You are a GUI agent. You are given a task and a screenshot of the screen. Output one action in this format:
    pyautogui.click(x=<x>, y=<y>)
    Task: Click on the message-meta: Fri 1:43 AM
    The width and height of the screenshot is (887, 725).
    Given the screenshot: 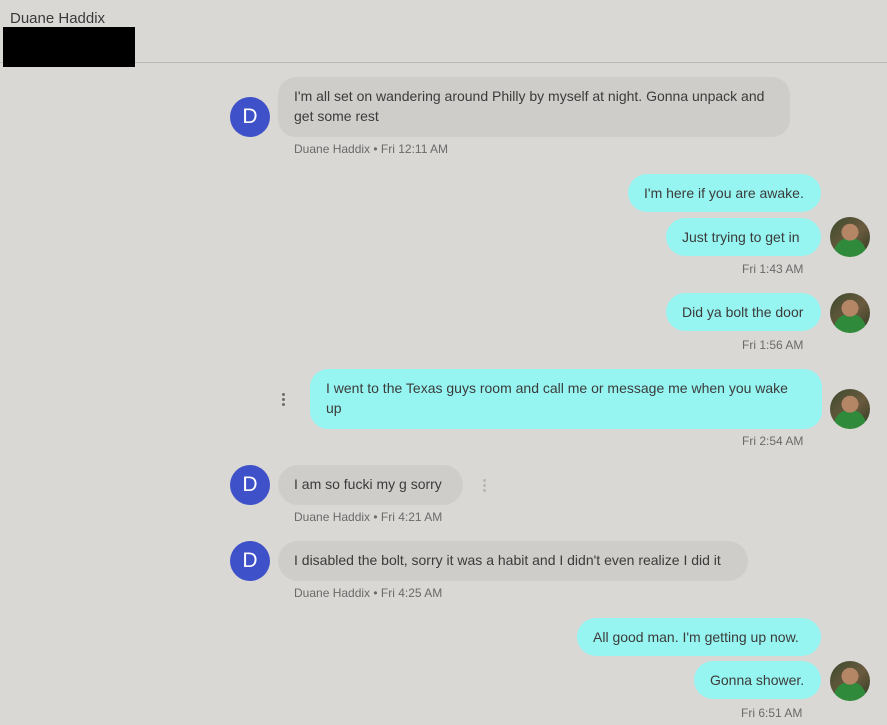 What is the action you would take?
    pyautogui.click(x=773, y=269)
    